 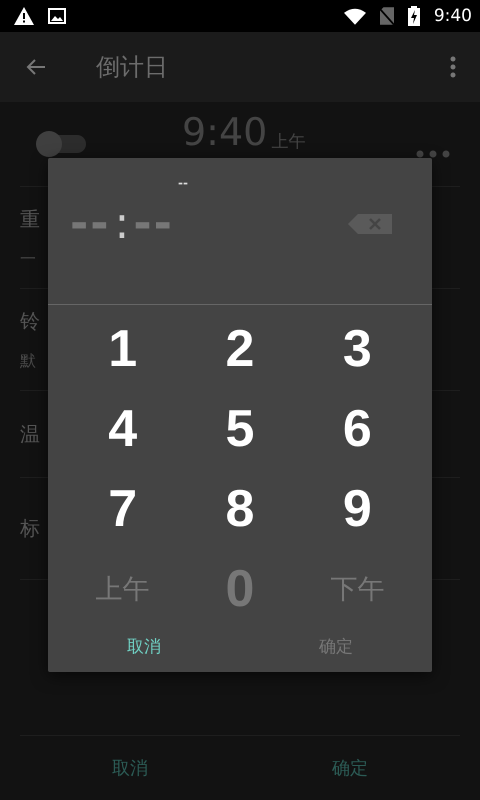 I want to click on keypad-key: 4, so click(x=123, y=429).